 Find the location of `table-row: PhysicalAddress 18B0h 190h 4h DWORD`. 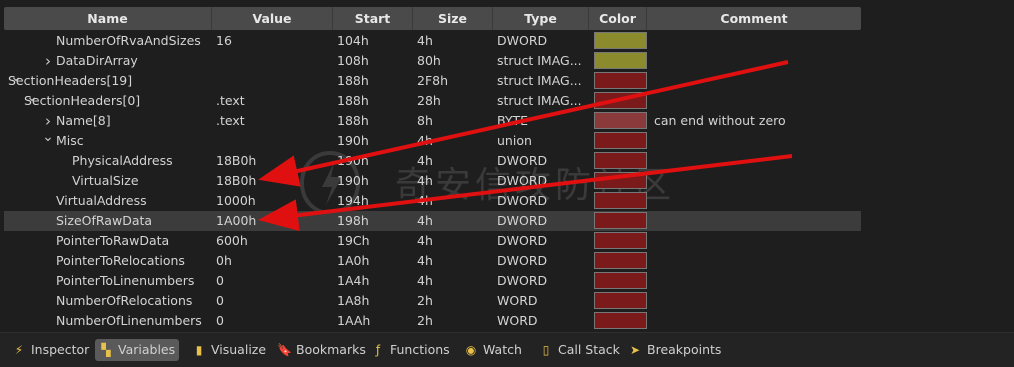

table-row: PhysicalAddress 18B0h 190h 4h DWORD is located at coordinates (432, 161).